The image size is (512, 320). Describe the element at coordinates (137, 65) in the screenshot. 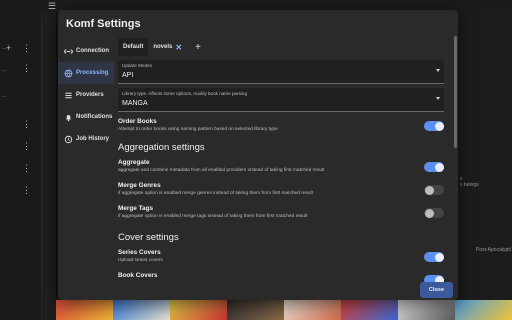

I see `field-label: Update Modes` at that location.